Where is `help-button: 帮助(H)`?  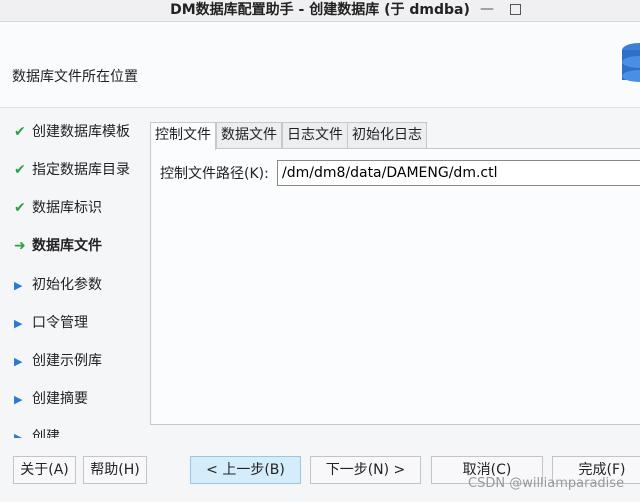
help-button: 帮助(H) is located at coordinates (115, 470).